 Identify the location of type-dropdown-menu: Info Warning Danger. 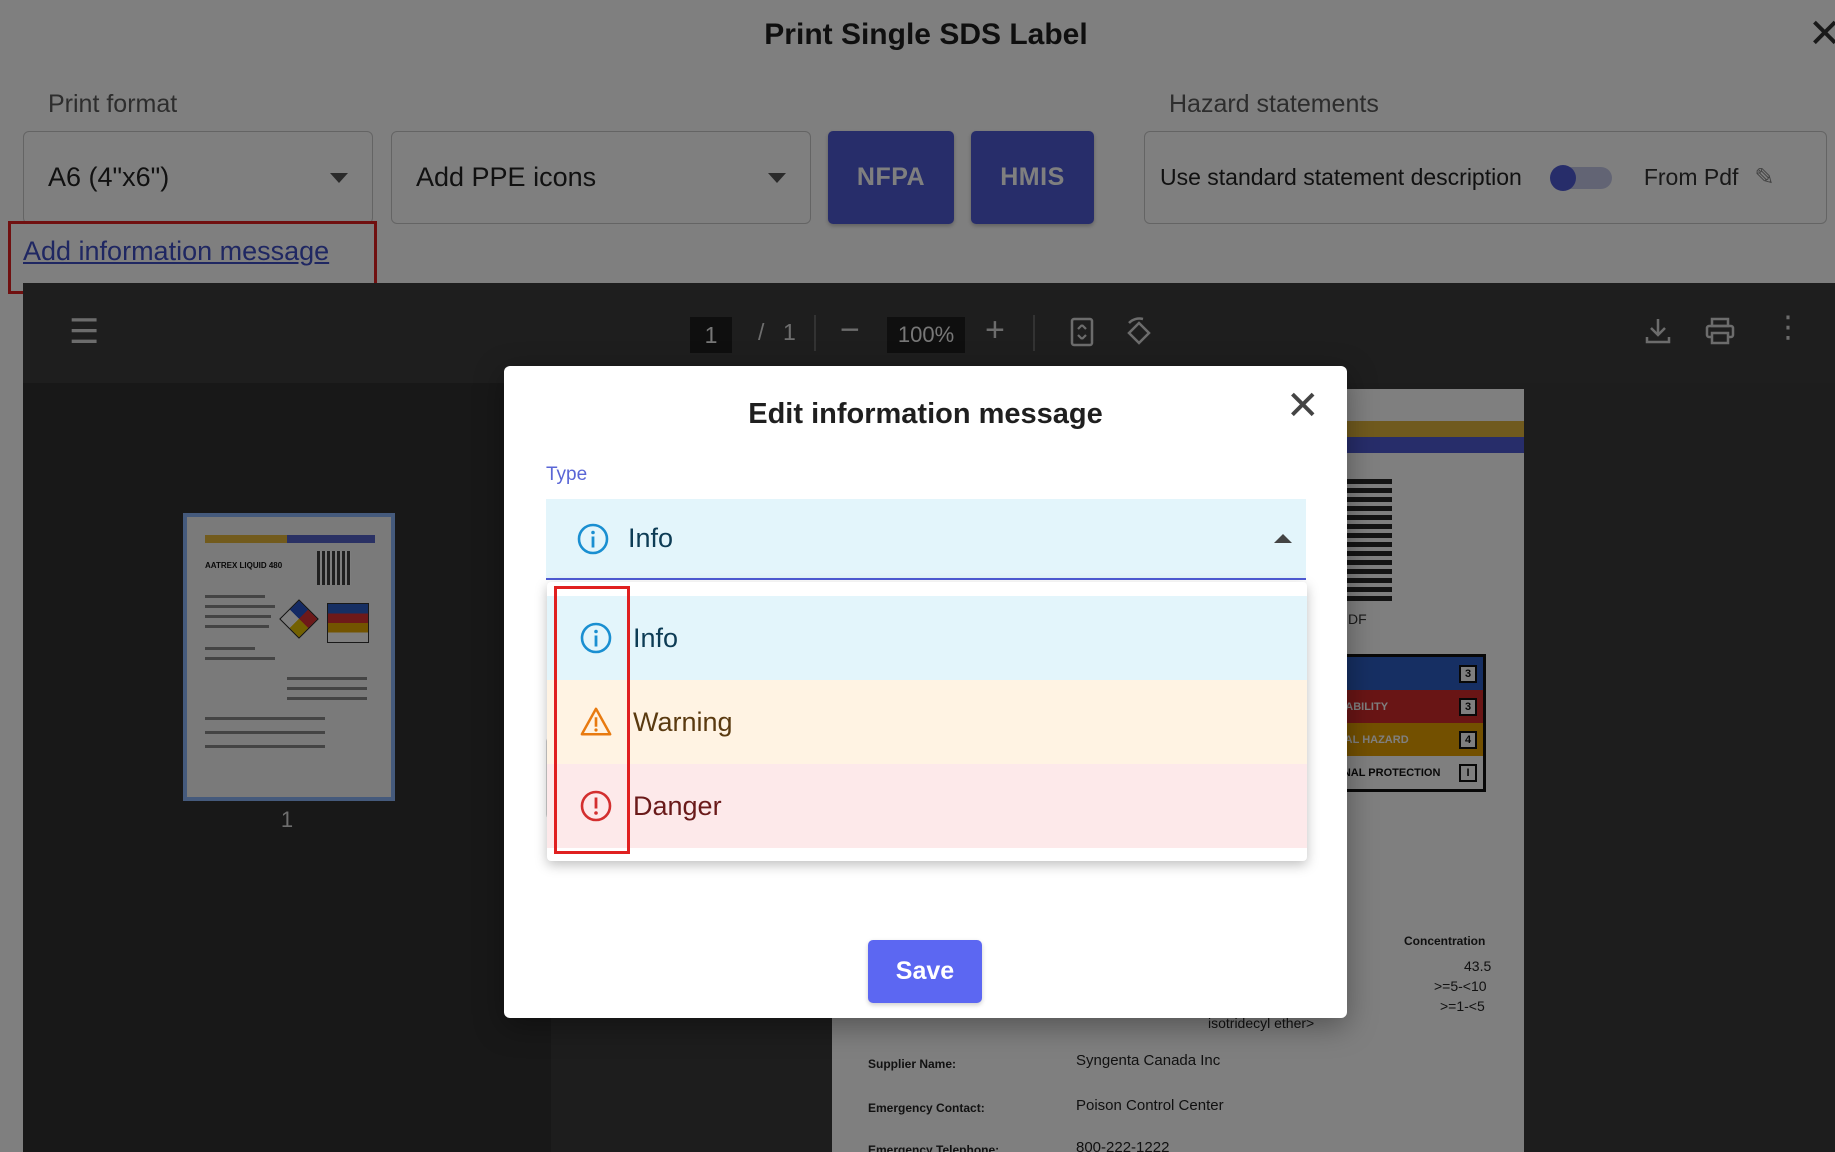
(927, 721).